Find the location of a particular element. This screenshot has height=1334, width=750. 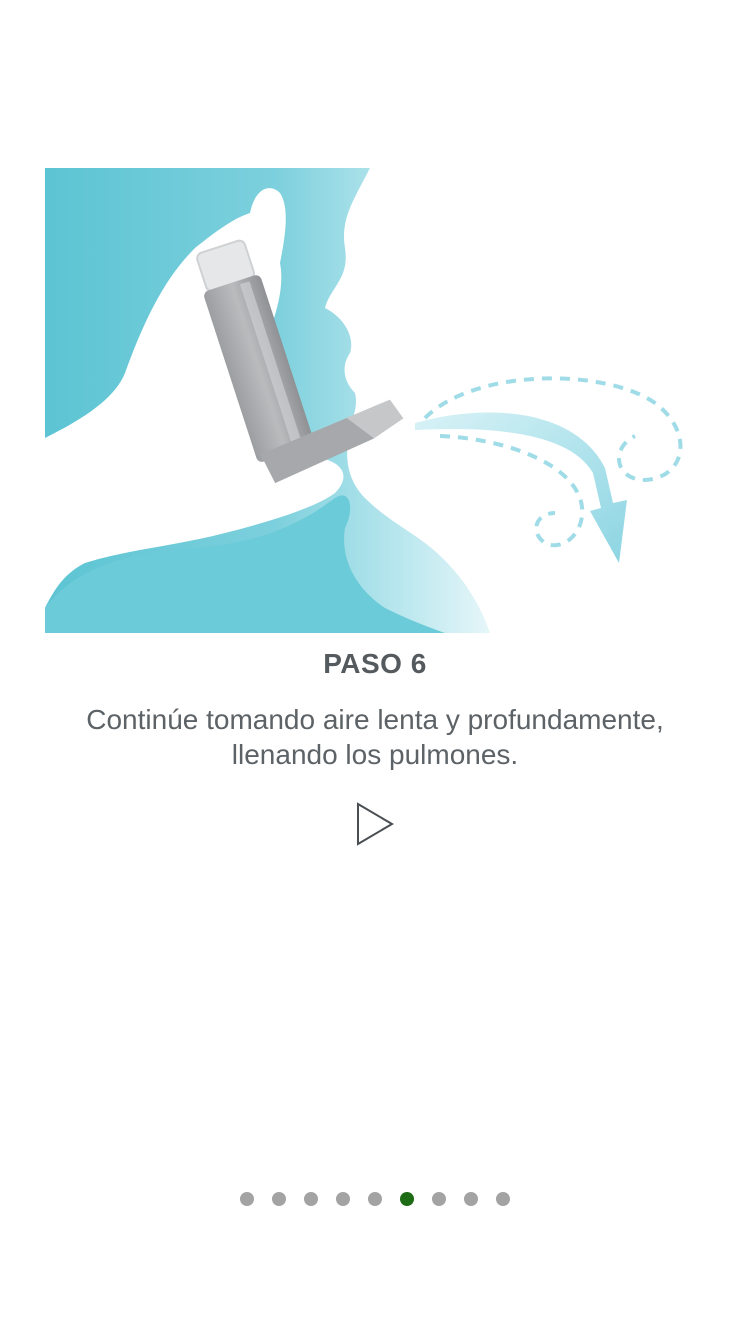

page-indicator is located at coordinates (375, 1199).